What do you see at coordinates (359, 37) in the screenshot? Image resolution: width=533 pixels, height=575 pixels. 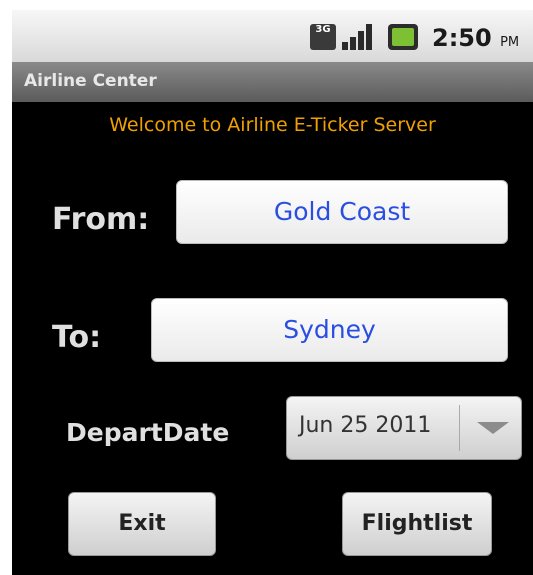 I see `signal-icon` at bounding box center [359, 37].